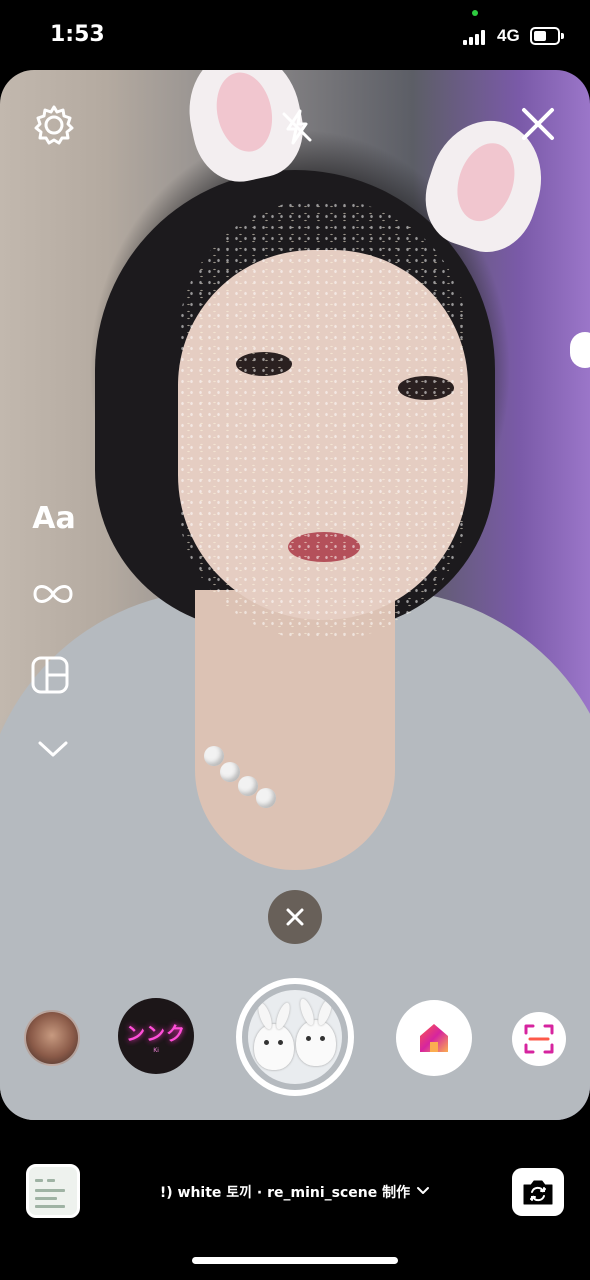  What do you see at coordinates (295, 917) in the screenshot?
I see `close-effect-button` at bounding box center [295, 917].